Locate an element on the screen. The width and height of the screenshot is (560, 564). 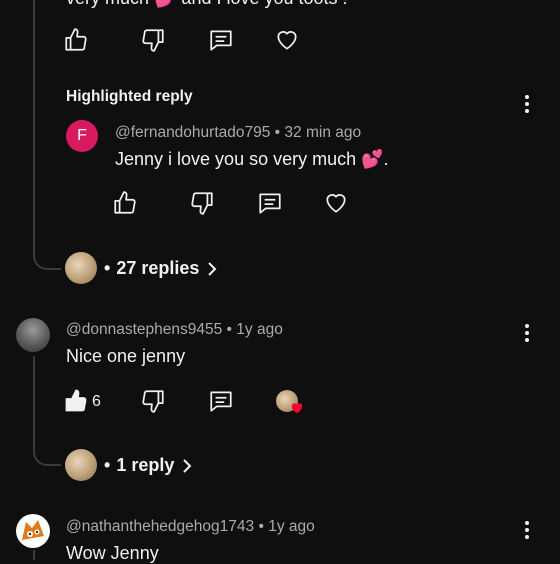
comment-text: Jenny i love you so very much 💕. is located at coordinates (252, 159).